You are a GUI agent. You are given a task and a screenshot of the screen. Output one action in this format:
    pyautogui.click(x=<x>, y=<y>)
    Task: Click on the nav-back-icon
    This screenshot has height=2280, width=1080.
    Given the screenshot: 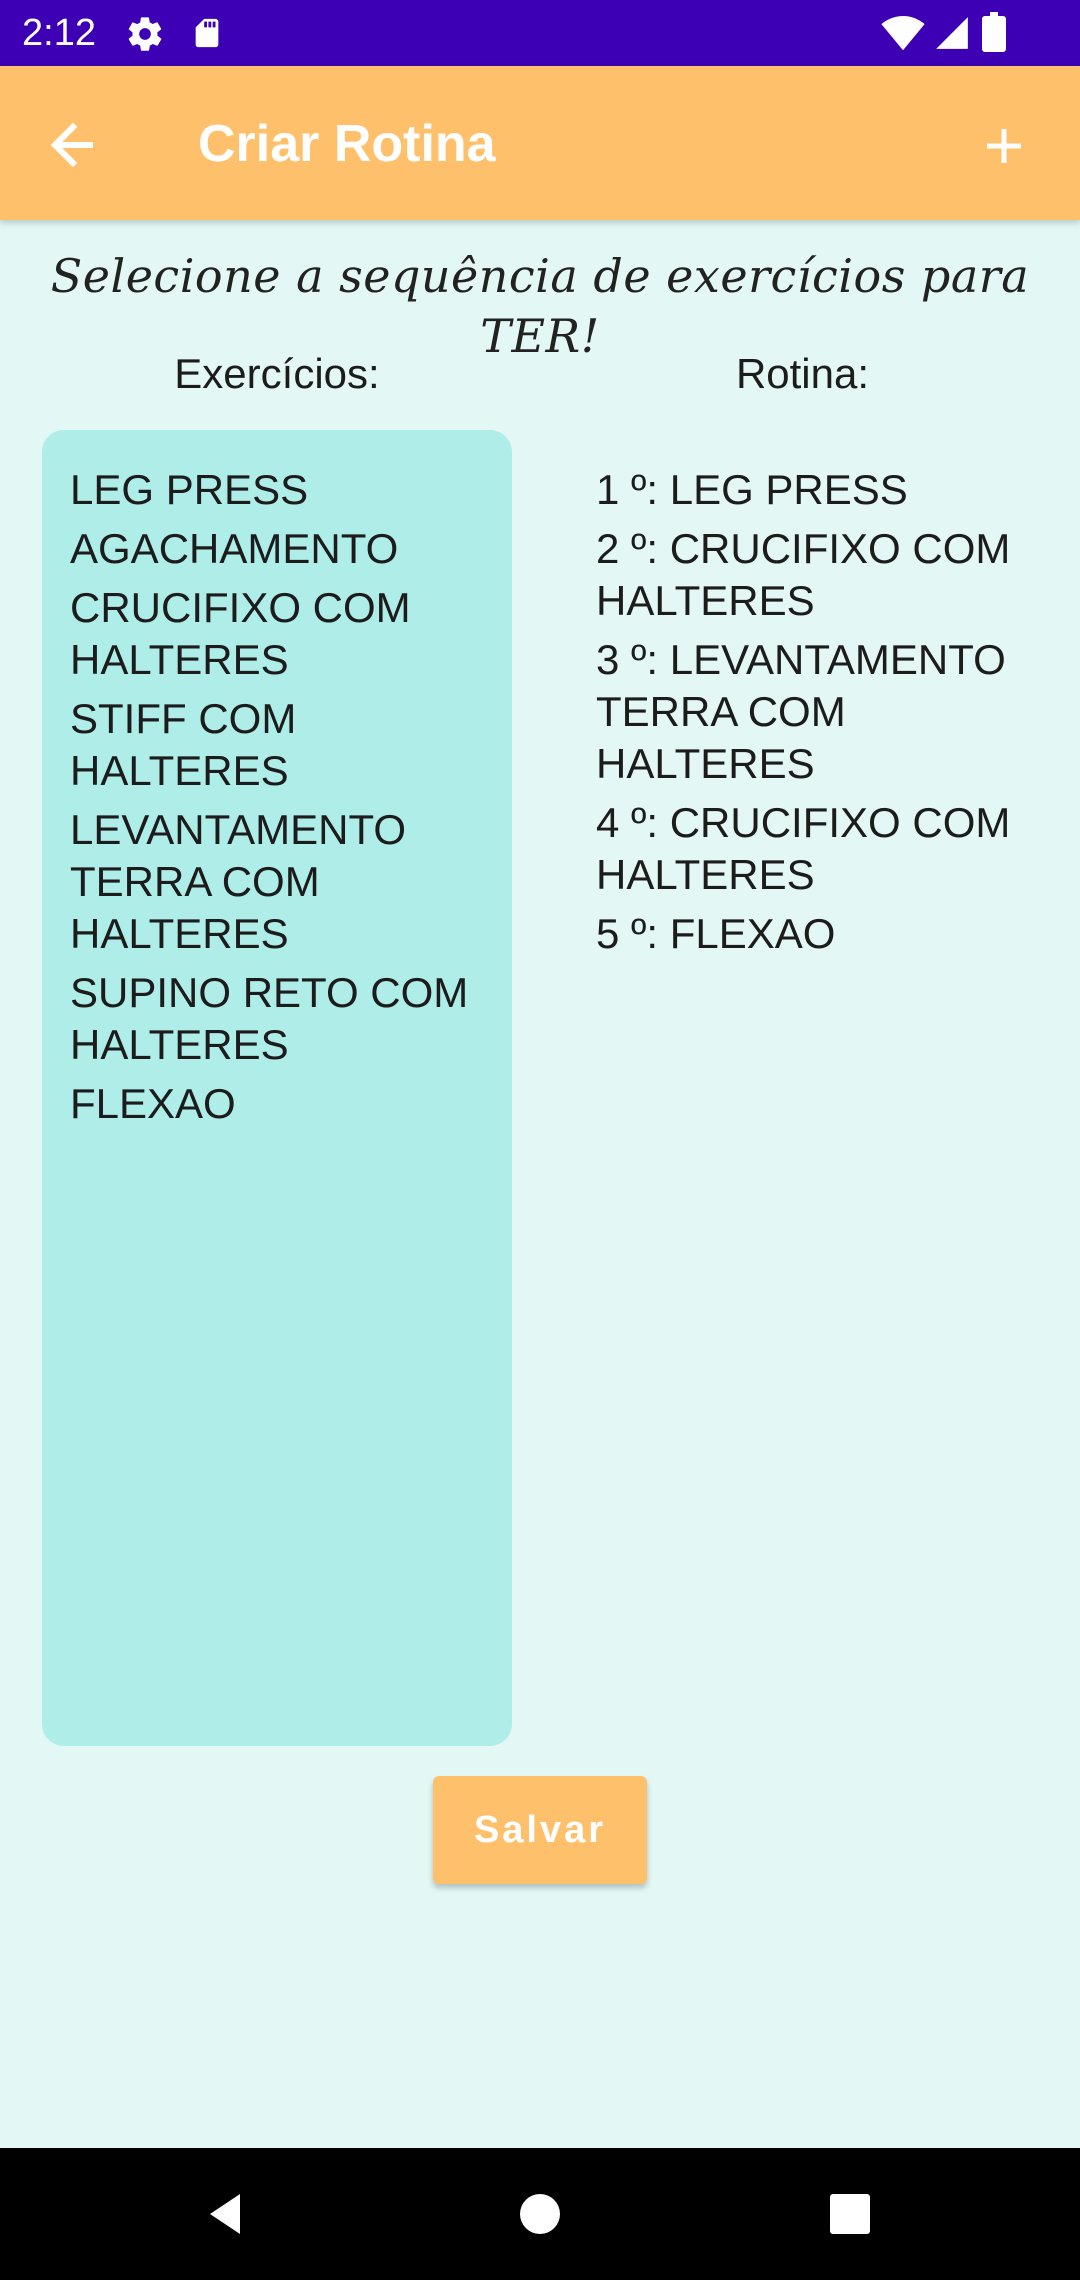 What is the action you would take?
    pyautogui.click(x=226, y=2214)
    